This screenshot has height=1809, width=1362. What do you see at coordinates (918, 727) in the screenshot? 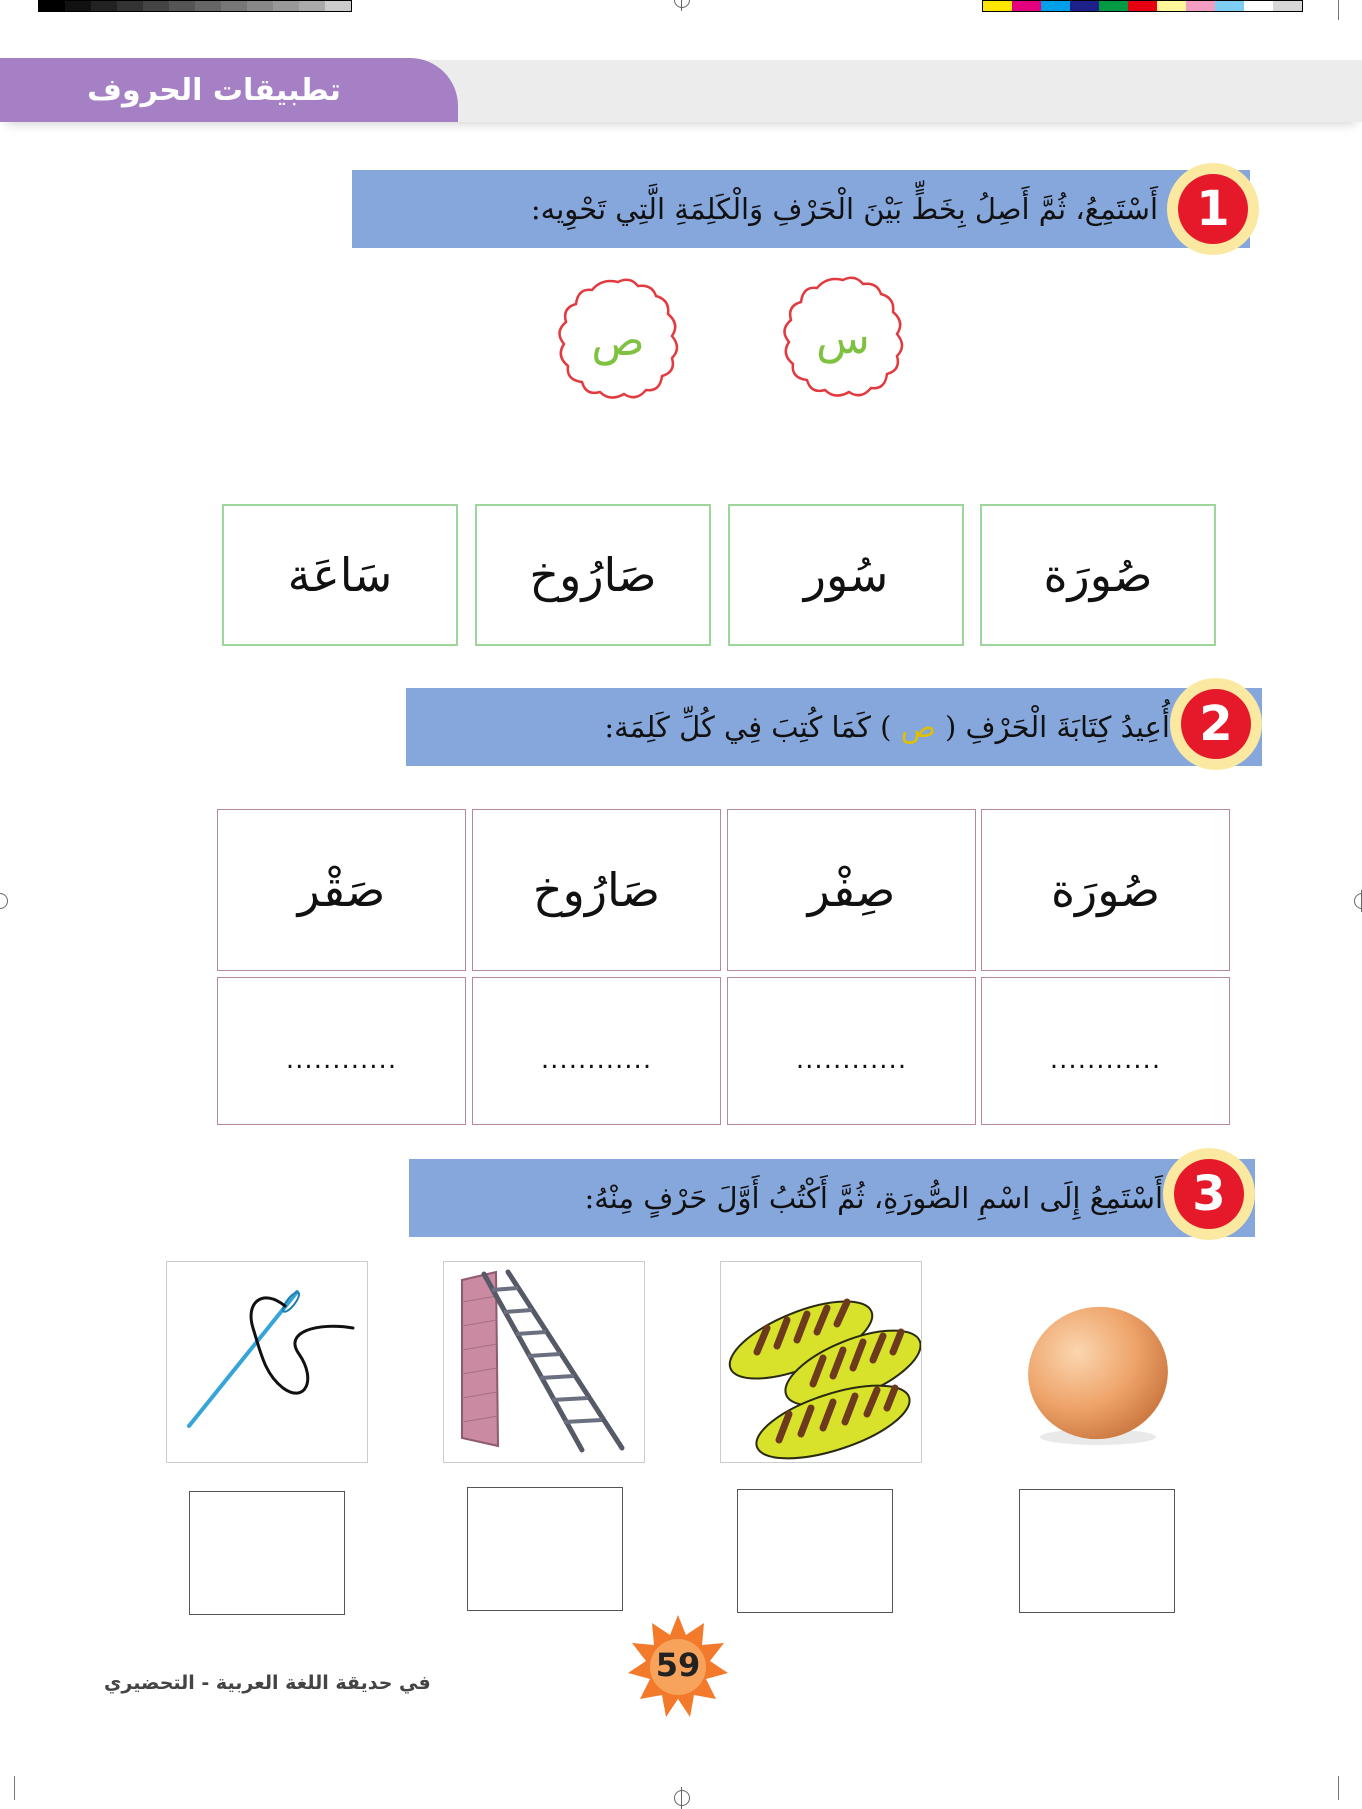
I see `highlighted-letter: ص` at bounding box center [918, 727].